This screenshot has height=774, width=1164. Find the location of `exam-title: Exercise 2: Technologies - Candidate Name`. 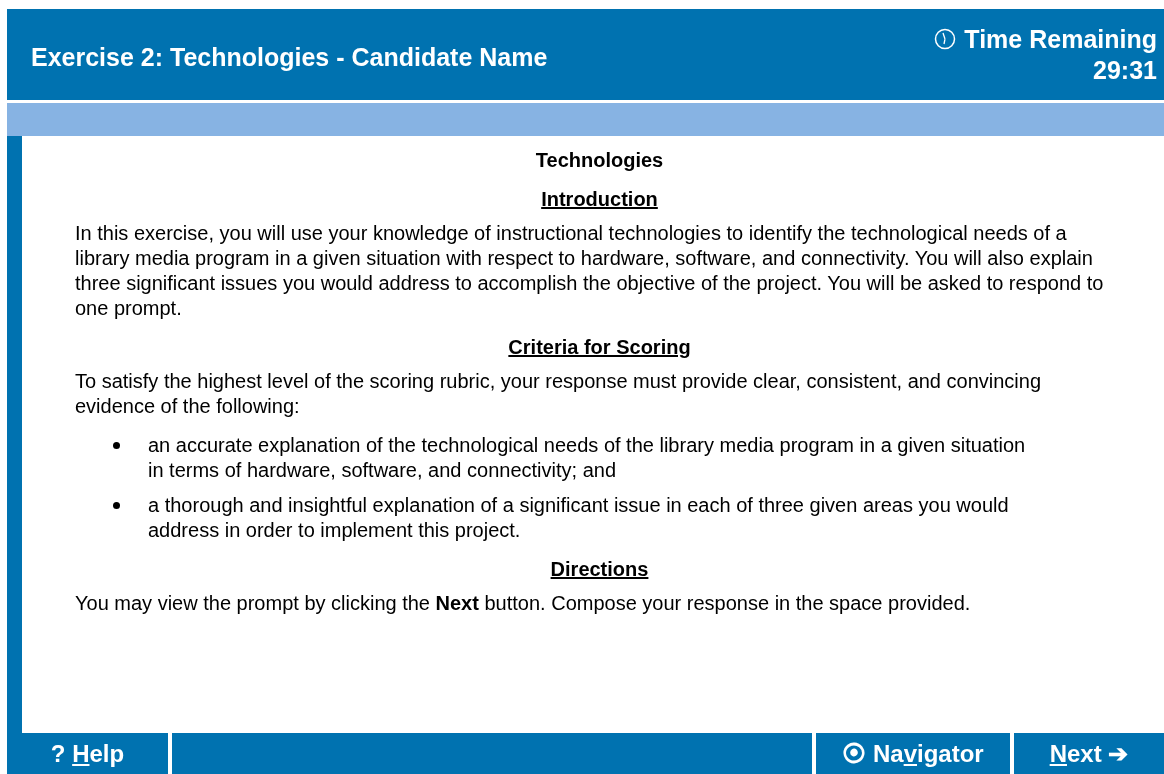

exam-title: Exercise 2: Technologies - Candidate Name is located at coordinates (289, 57).